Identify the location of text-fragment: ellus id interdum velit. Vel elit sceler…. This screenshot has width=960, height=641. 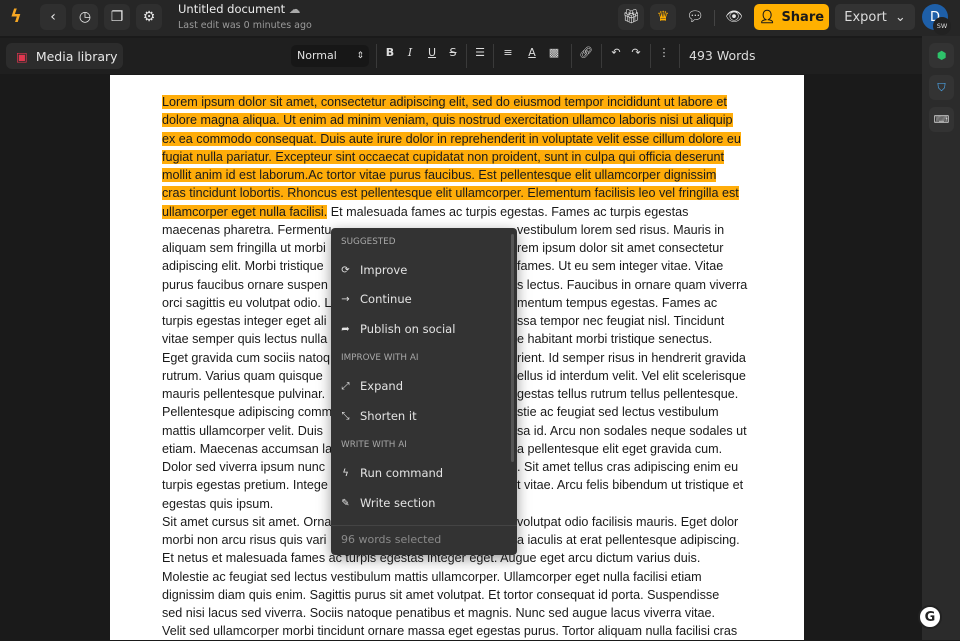
(631, 375).